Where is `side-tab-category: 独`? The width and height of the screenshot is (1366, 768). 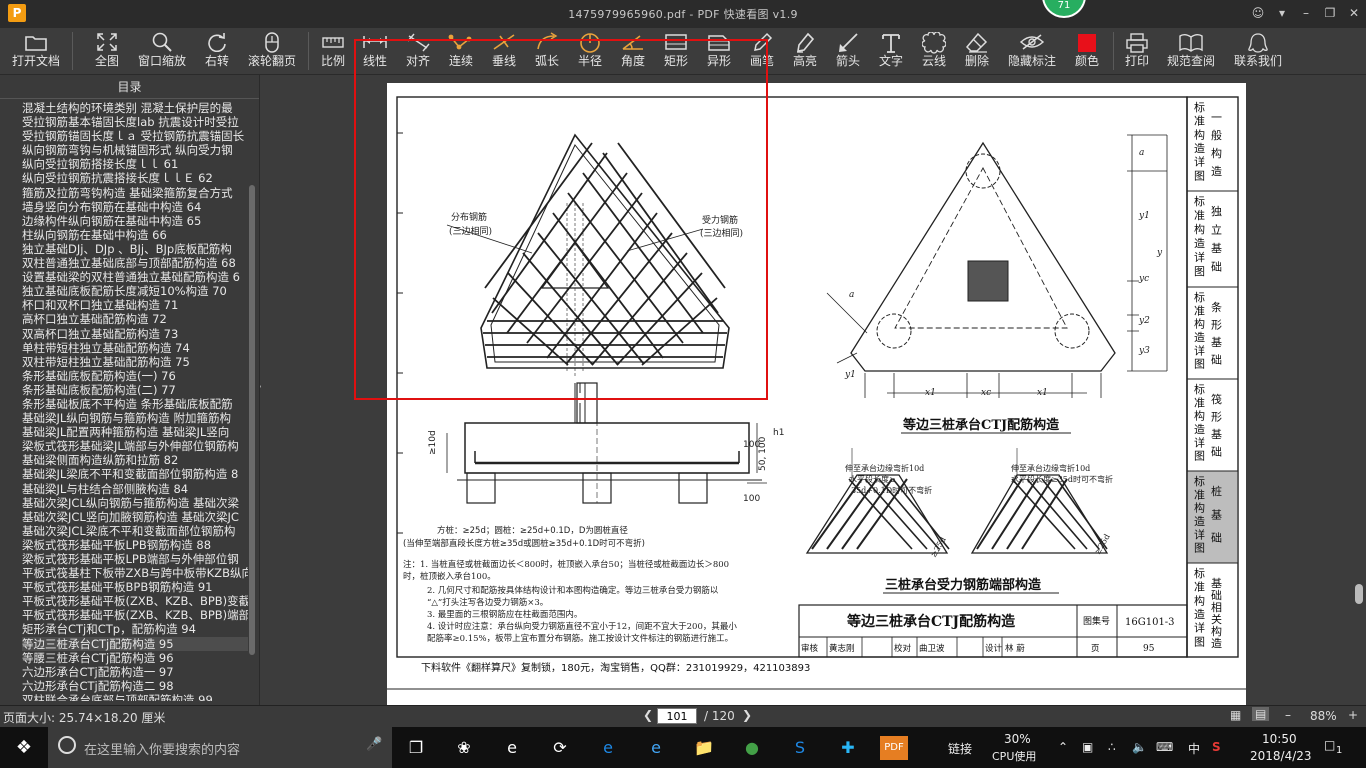
side-tab-category: 独 is located at coordinates (1216, 211).